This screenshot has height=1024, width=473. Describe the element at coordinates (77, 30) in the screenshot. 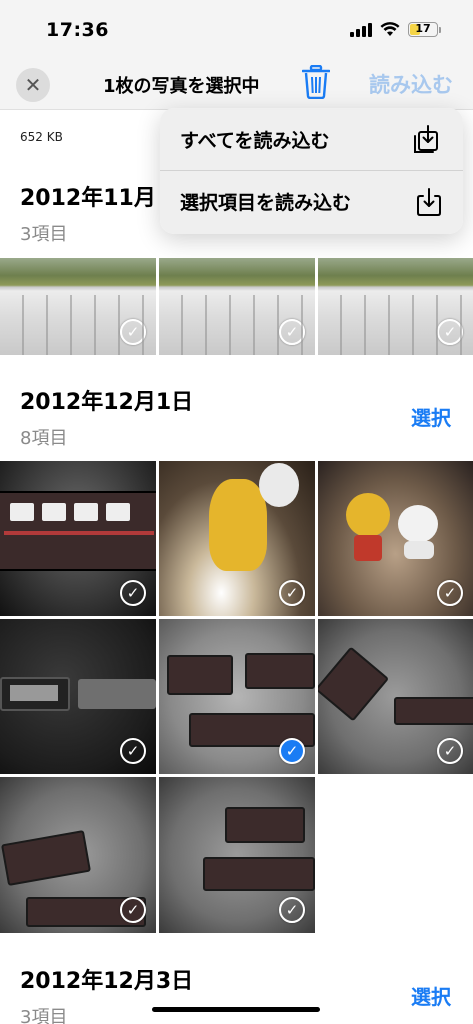

I see `status-time: 17:36` at that location.